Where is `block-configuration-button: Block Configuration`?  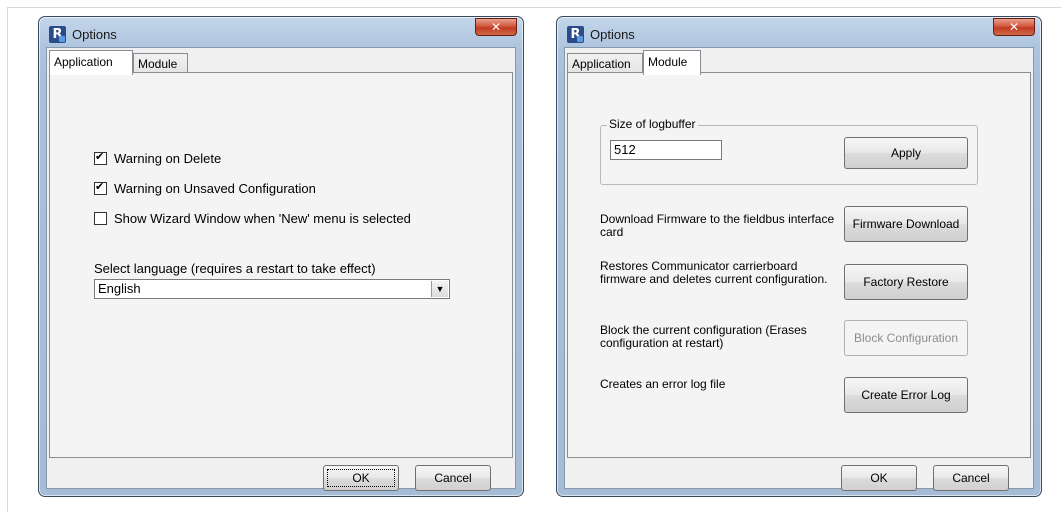 block-configuration-button: Block Configuration is located at coordinates (906, 338).